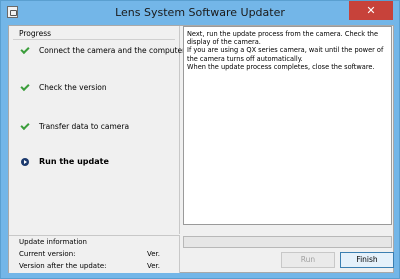  I want to click on step-check-version: Check the version, so click(99, 88).